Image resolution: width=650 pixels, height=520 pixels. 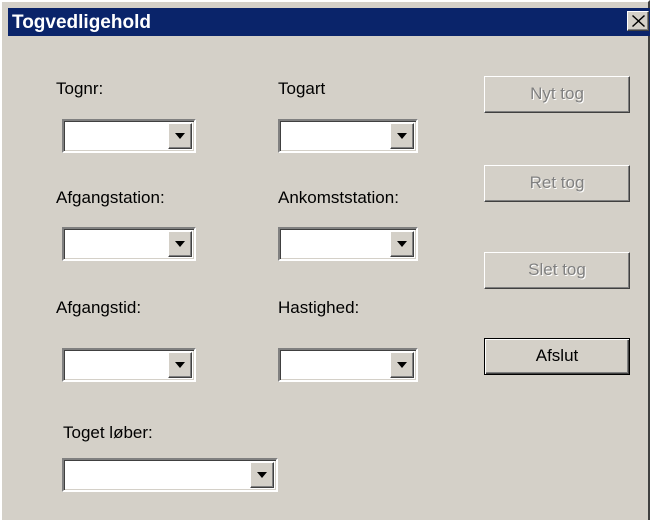 What do you see at coordinates (557, 356) in the screenshot?
I see `afslut-button: Afslut` at bounding box center [557, 356].